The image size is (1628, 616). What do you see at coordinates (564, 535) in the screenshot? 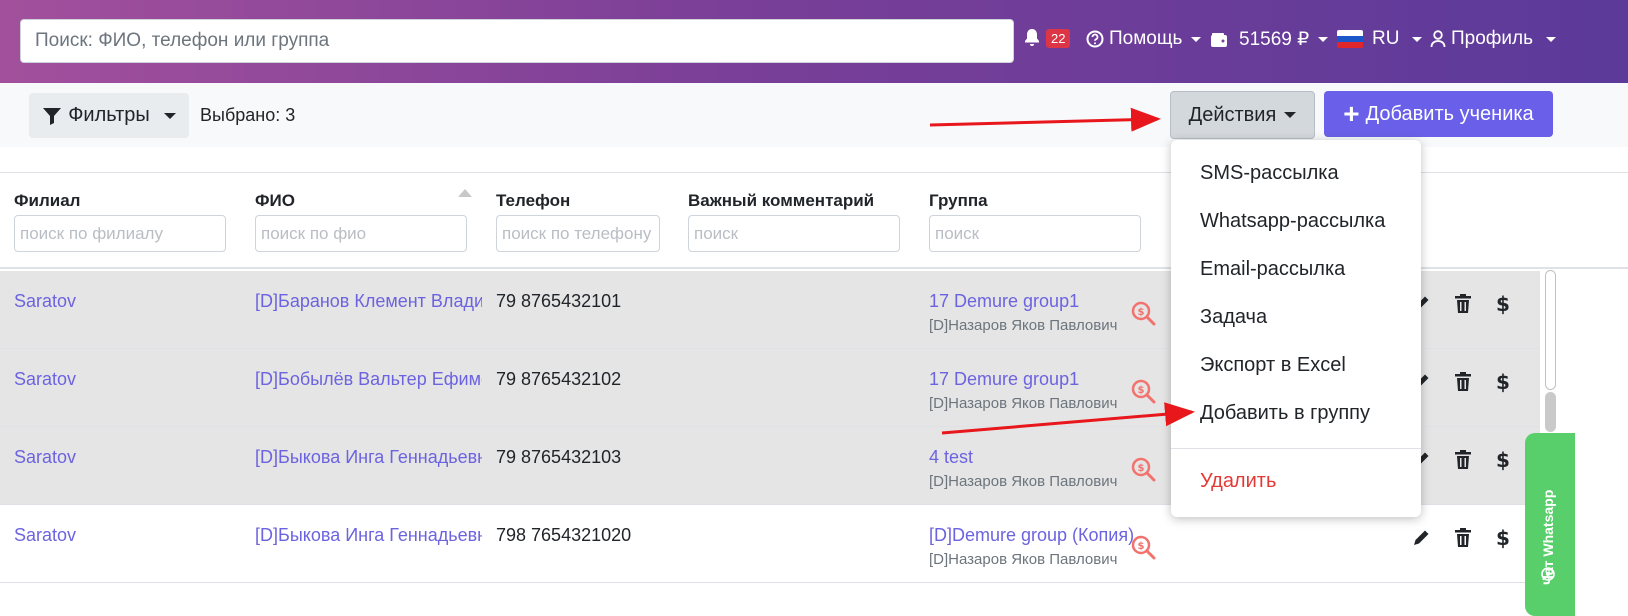
I see `phone-cell: 798 7654321020` at bounding box center [564, 535].